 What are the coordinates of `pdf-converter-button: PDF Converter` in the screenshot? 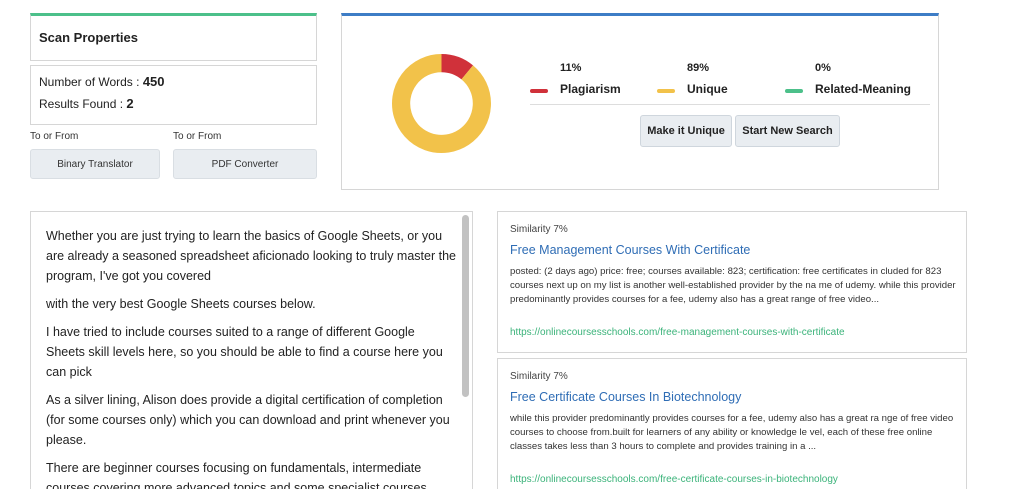 It's located at (245, 164).